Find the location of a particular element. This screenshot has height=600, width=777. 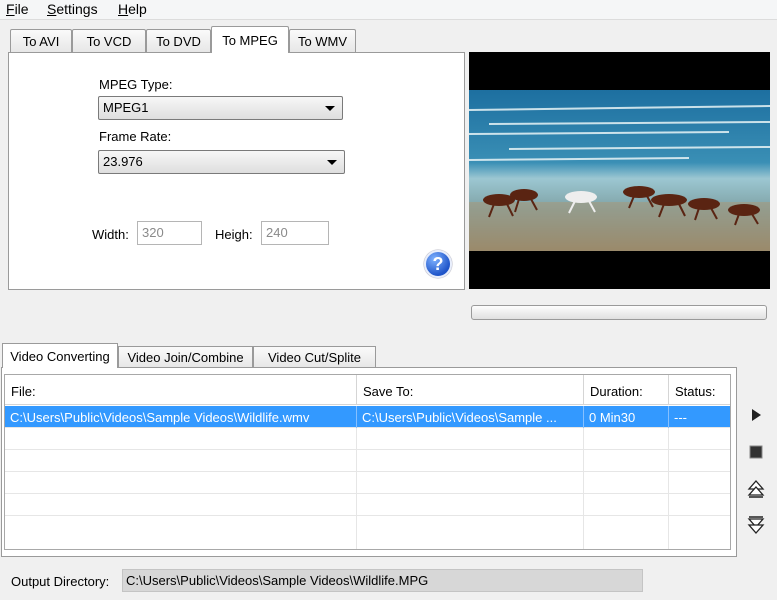

question-icon: ? is located at coordinates (438, 264).